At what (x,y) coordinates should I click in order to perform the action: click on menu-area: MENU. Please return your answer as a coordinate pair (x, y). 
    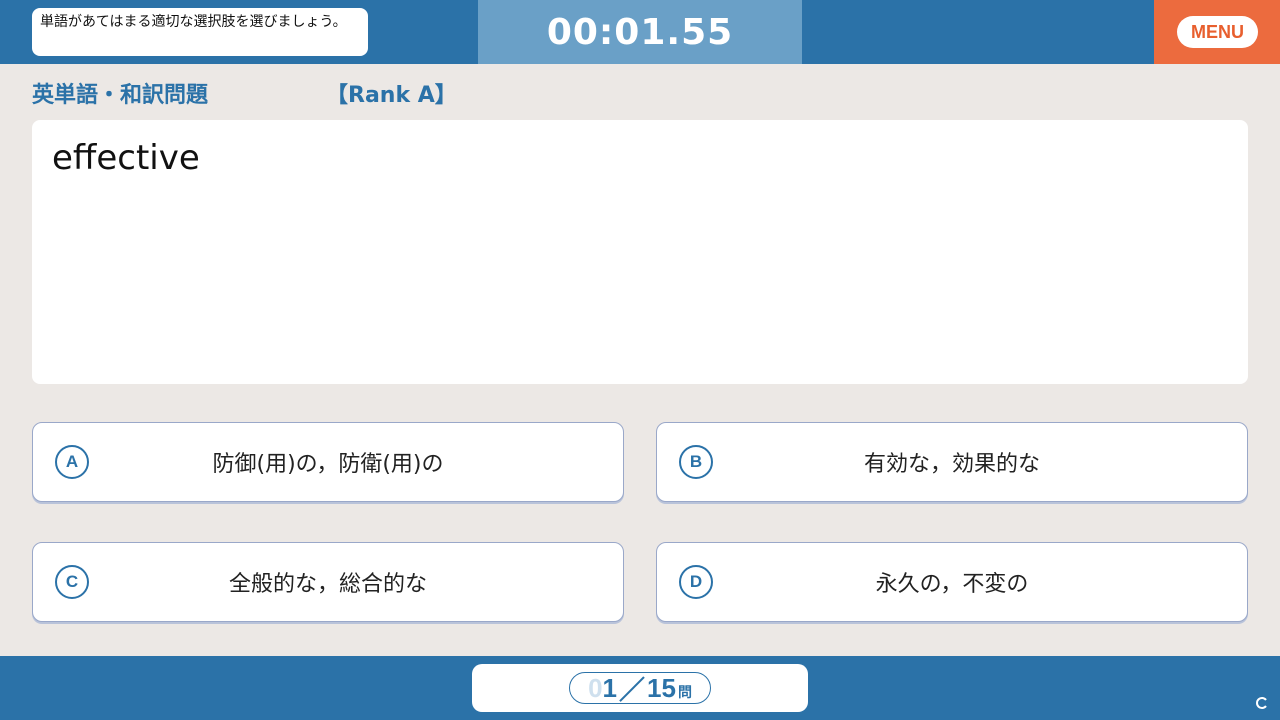
    Looking at the image, I should click on (1217, 32).